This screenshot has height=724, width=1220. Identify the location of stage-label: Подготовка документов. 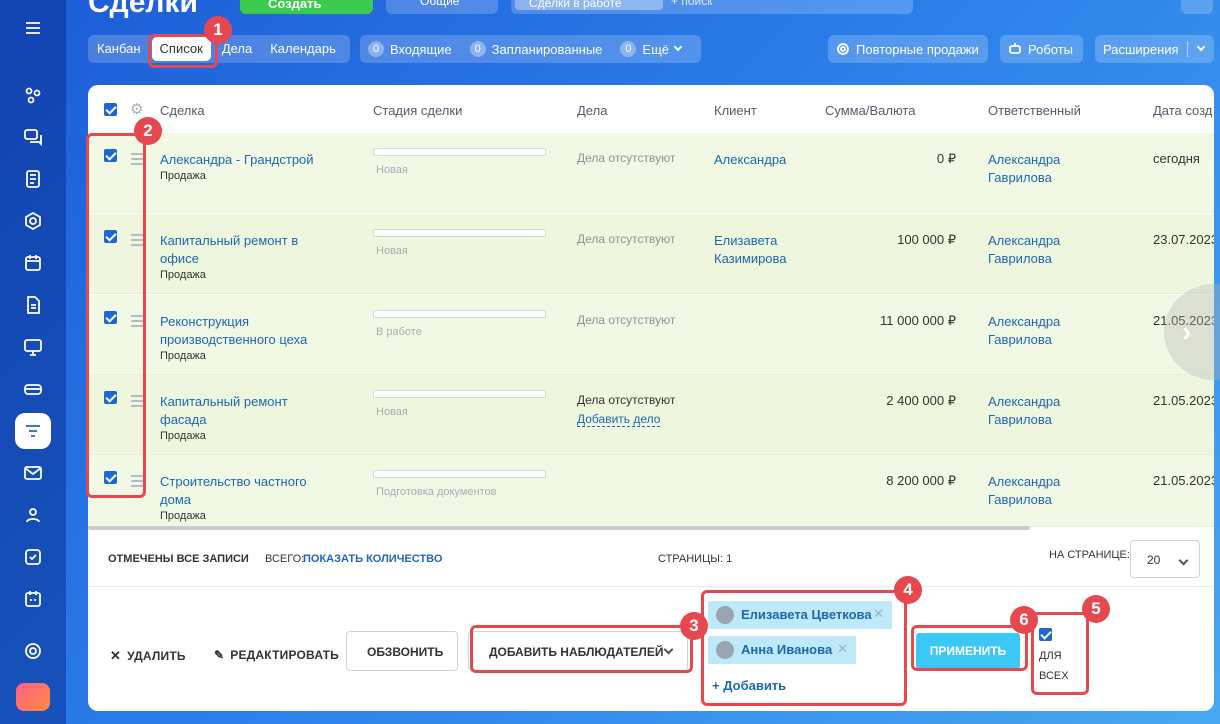
(436, 492).